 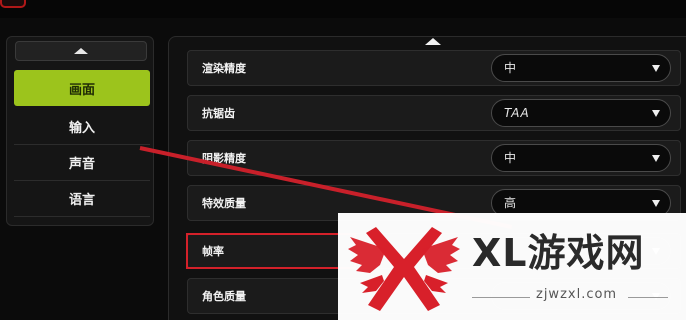 I want to click on render-precision-dropdown: 中, so click(x=581, y=68).